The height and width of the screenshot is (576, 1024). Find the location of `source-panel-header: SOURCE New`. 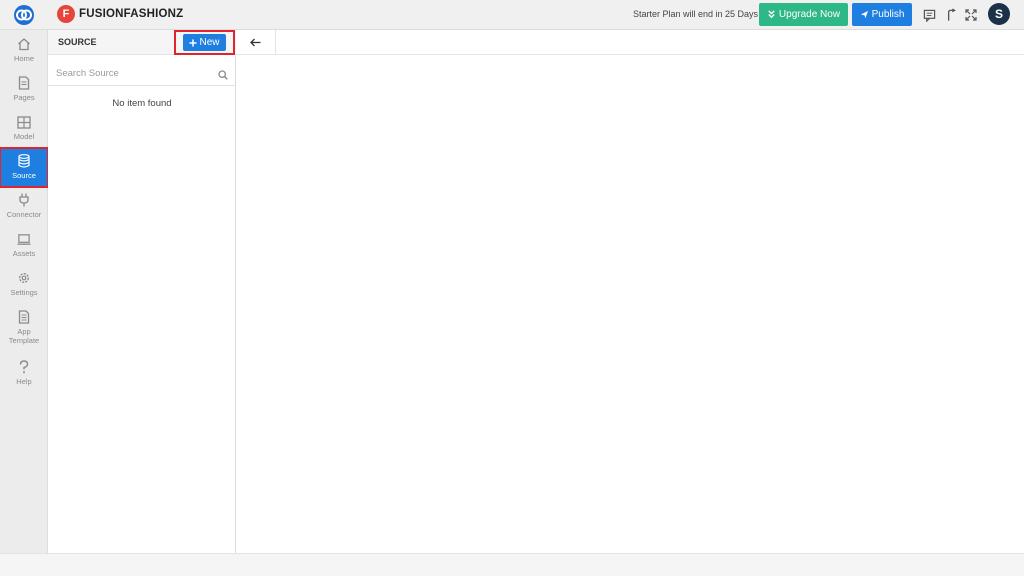

source-panel-header: SOURCE New is located at coordinates (142, 42).